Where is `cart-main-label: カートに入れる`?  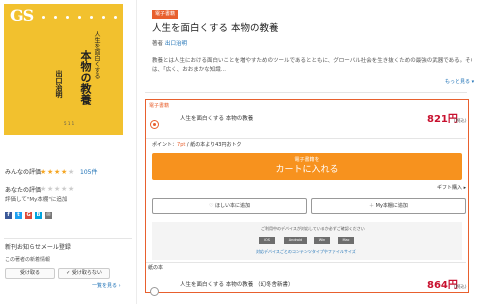 cart-main-label: カートに入れる is located at coordinates (307, 170).